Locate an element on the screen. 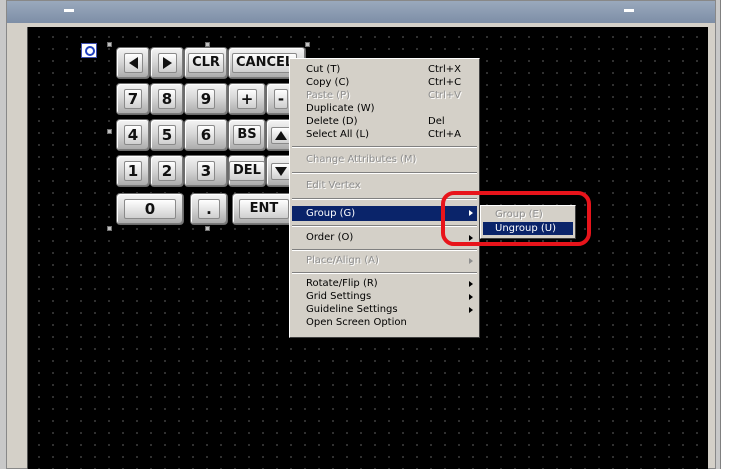 The image size is (731, 469). right-arrow-key is located at coordinates (167, 63).